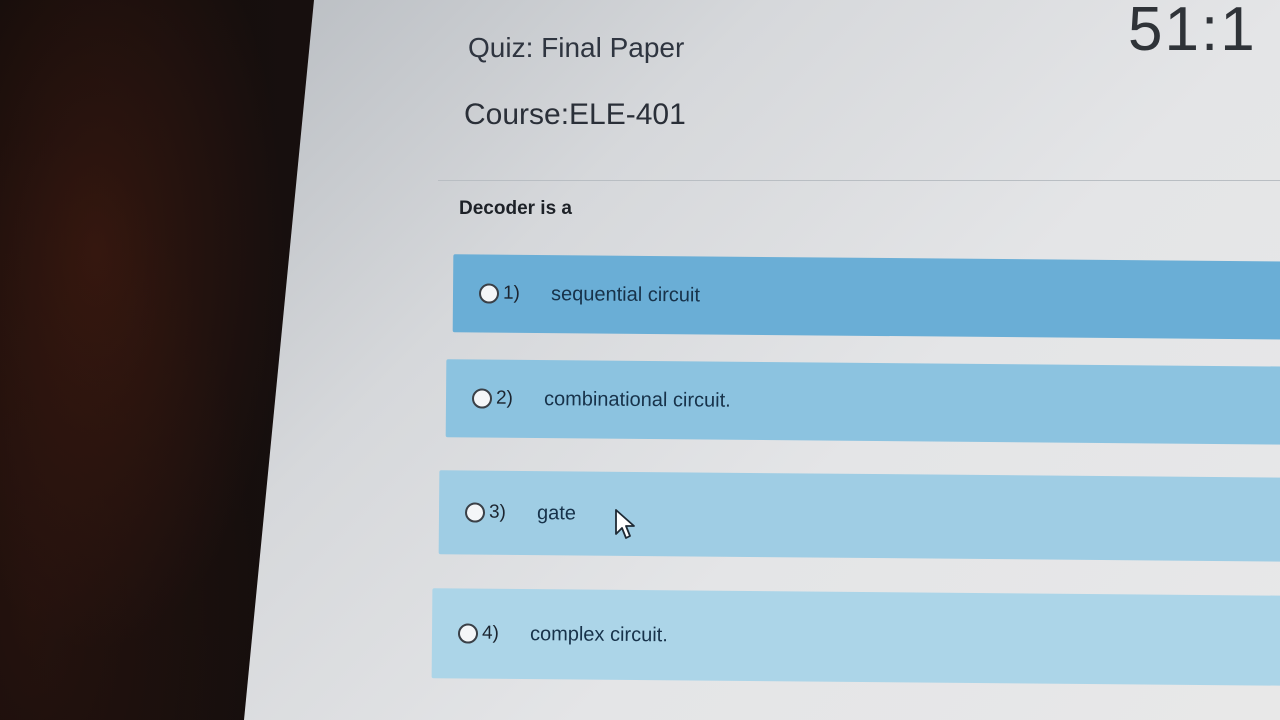 The height and width of the screenshot is (720, 1280). What do you see at coordinates (504, 398) in the screenshot?
I see `option-number: 2)` at bounding box center [504, 398].